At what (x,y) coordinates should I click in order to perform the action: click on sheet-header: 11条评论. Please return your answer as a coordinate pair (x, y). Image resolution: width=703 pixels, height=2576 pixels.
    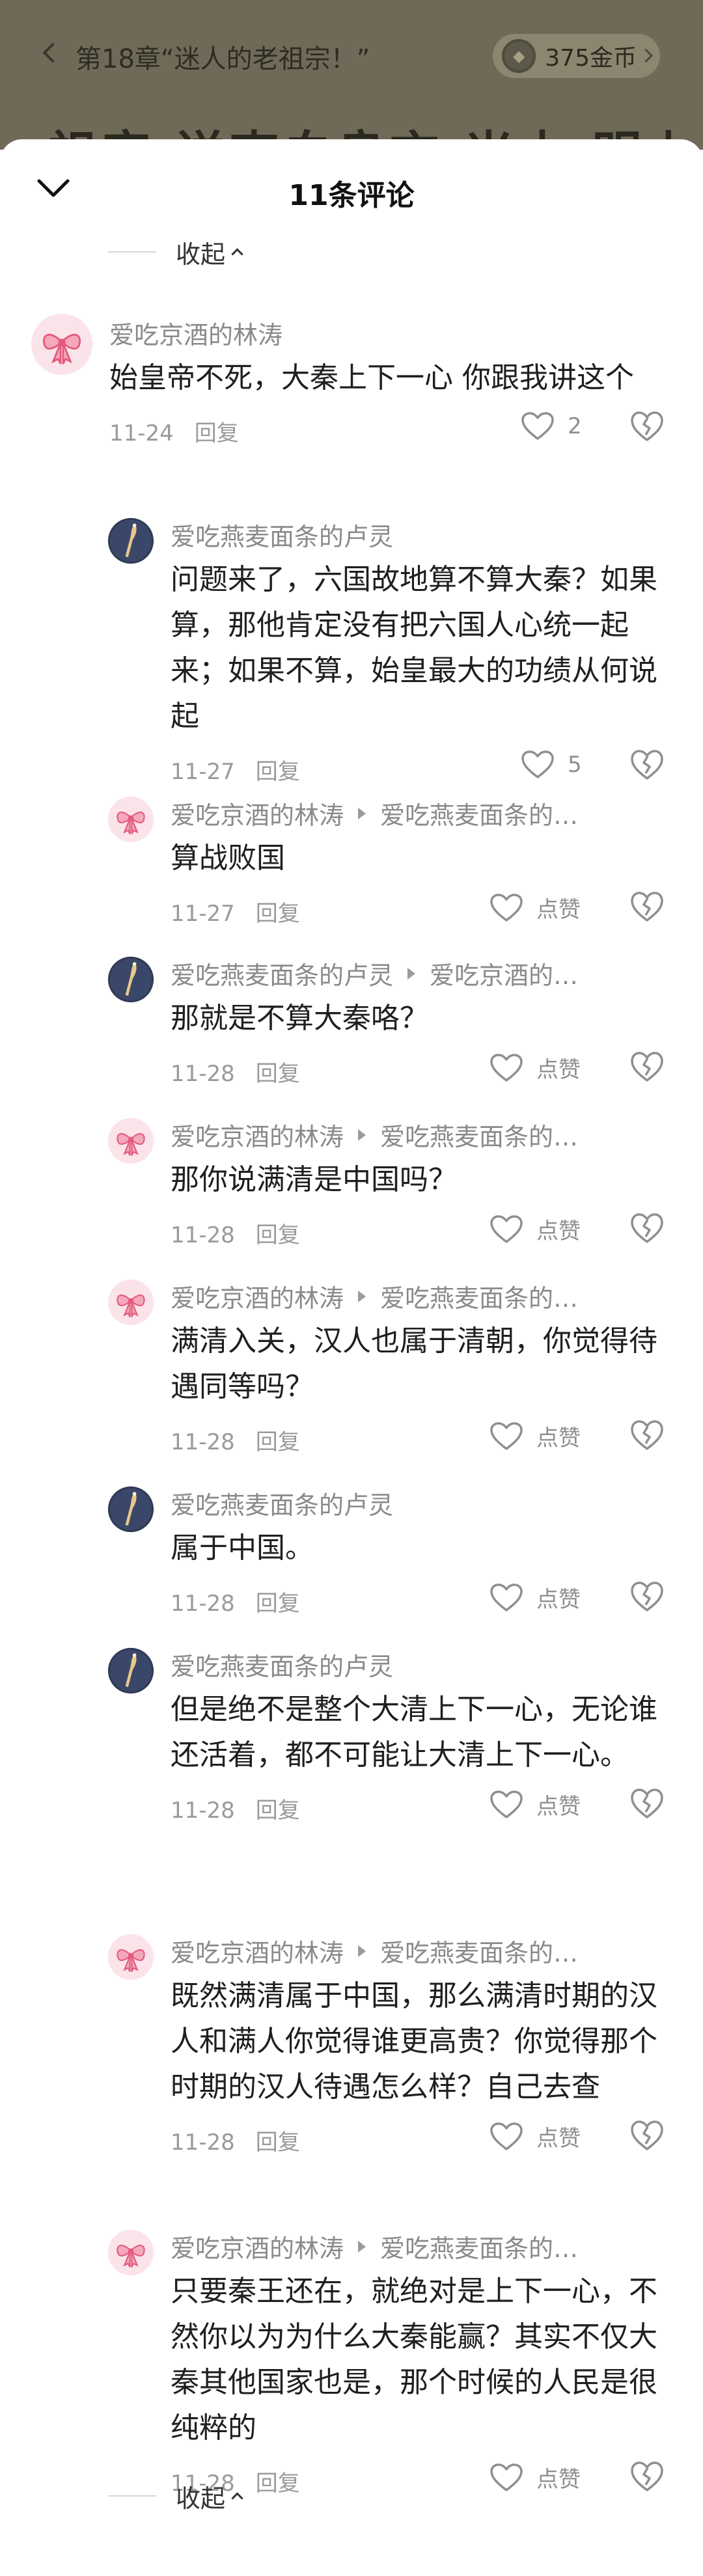
    Looking at the image, I should click on (351, 191).